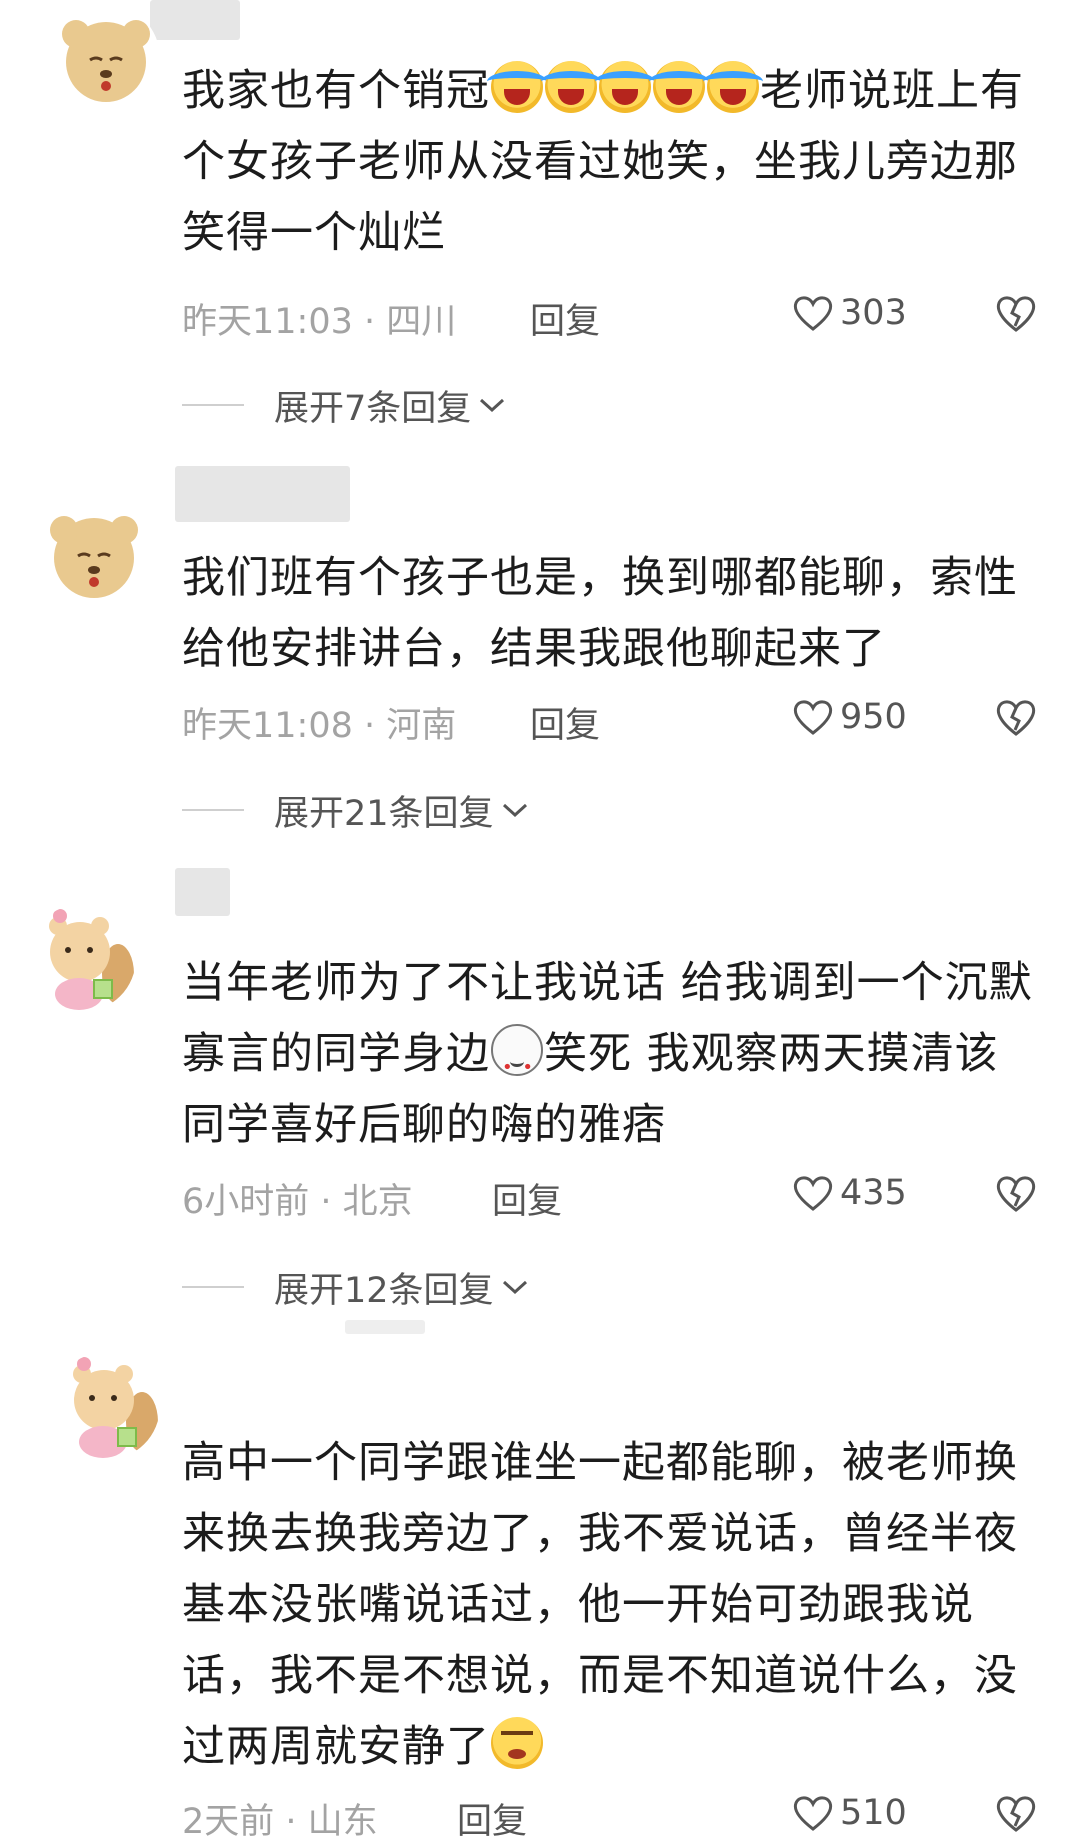  I want to click on comment-text: 我们班有个孩子也是，换到哪都能聊，索性给他安排讲台，结果我跟他聊起来了, so click(600, 613).